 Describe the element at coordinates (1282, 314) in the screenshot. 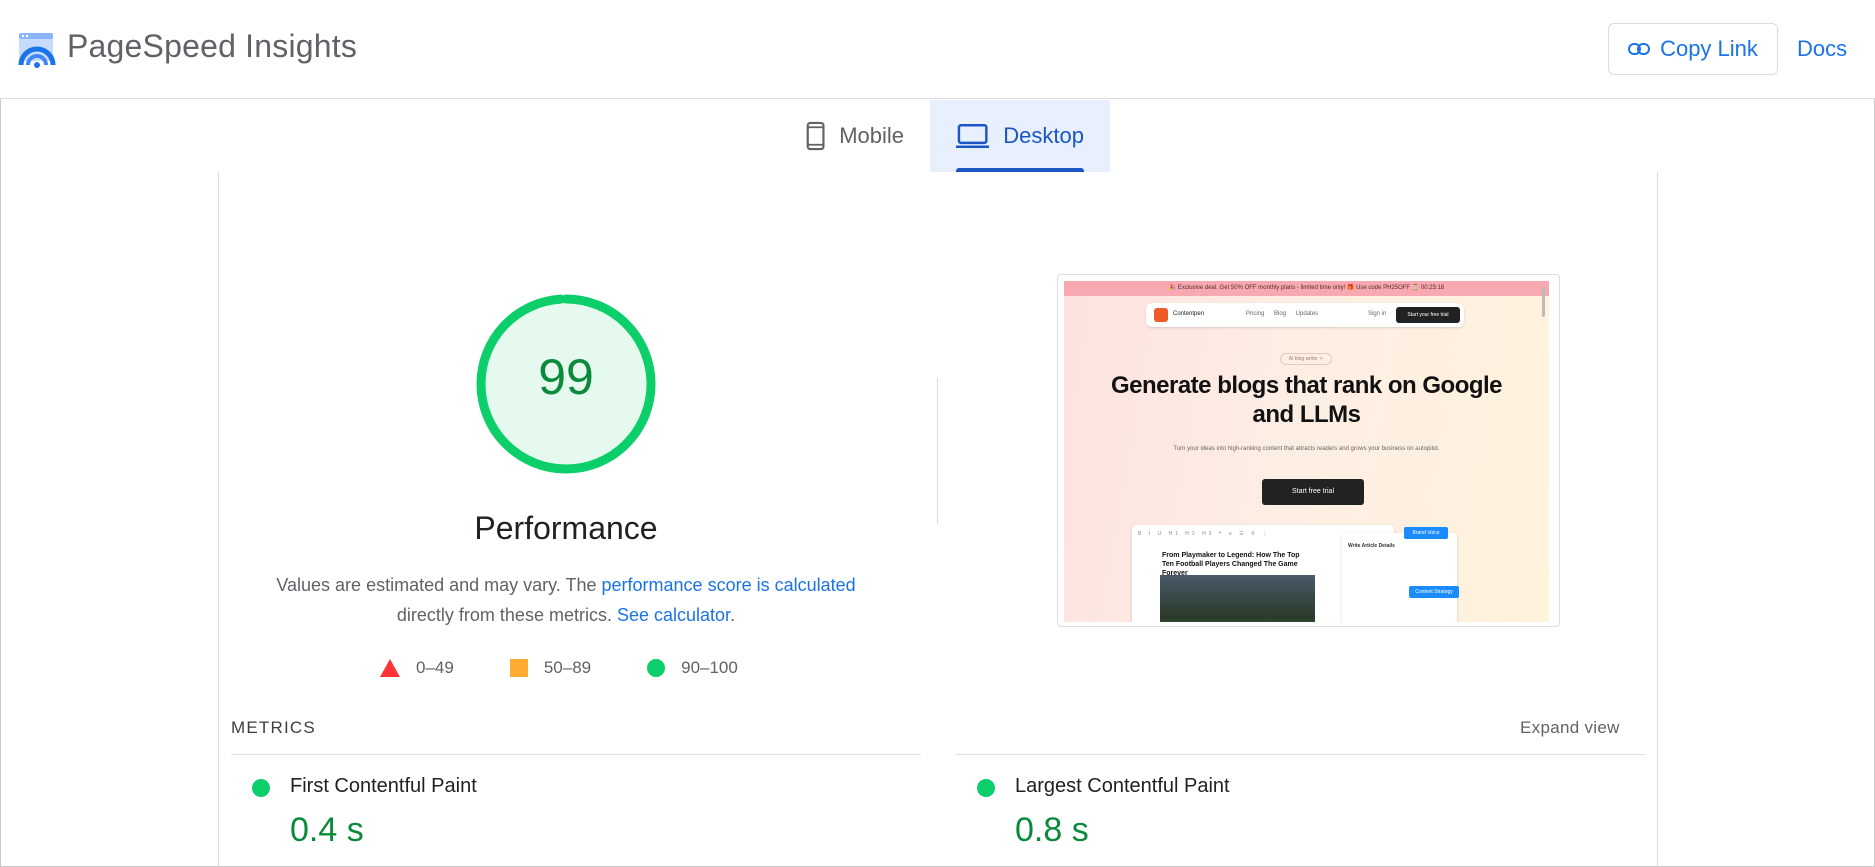

I see `nav-links: Pricing Blog Updates` at that location.